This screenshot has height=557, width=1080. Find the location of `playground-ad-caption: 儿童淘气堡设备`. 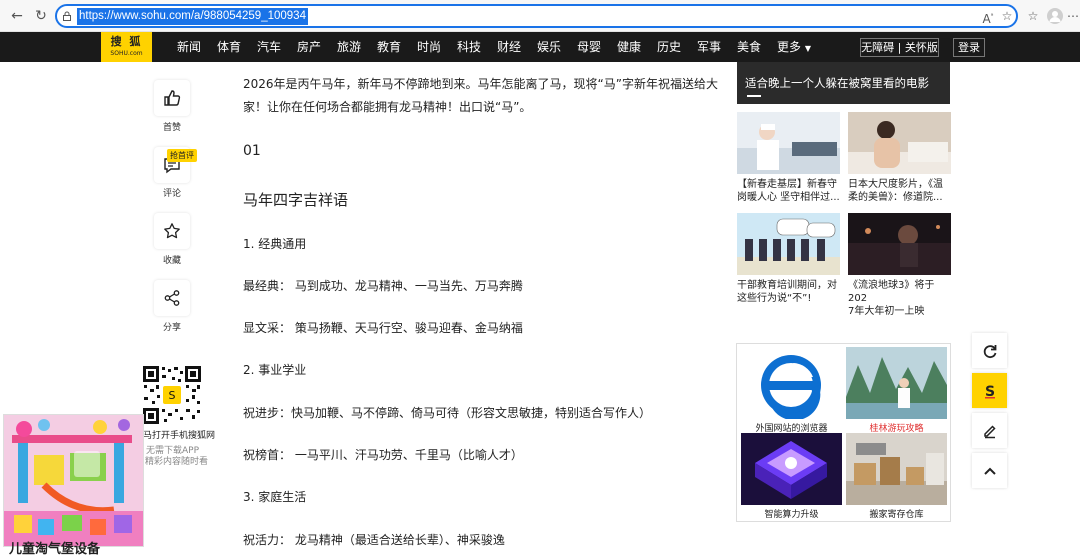

playground-ad-caption: 儿童淘气堡设备 is located at coordinates (54, 547).